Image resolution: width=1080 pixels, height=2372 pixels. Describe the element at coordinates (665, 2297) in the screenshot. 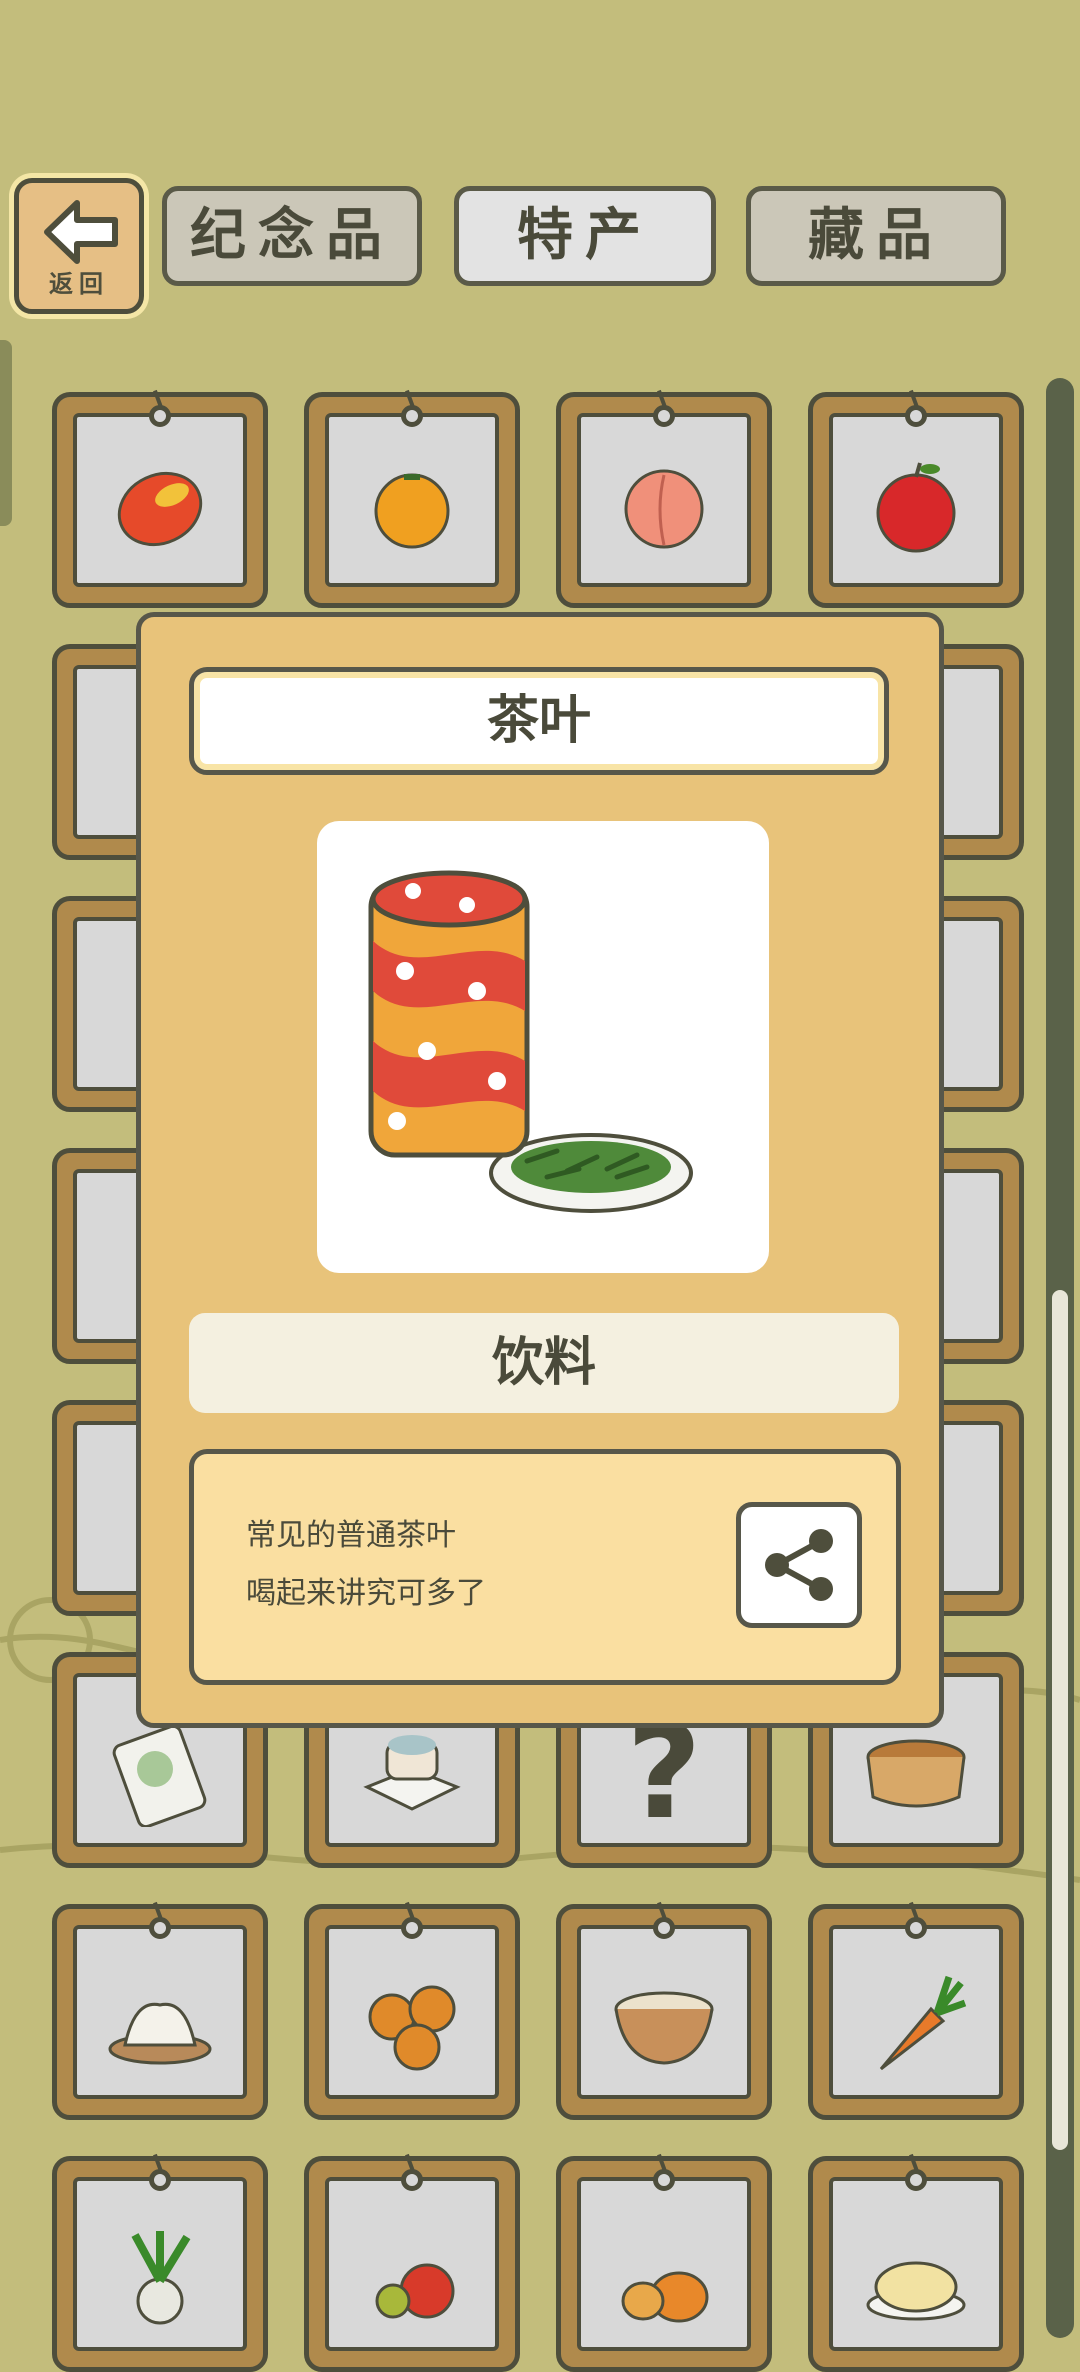

I see `pumpkins-icon` at that location.